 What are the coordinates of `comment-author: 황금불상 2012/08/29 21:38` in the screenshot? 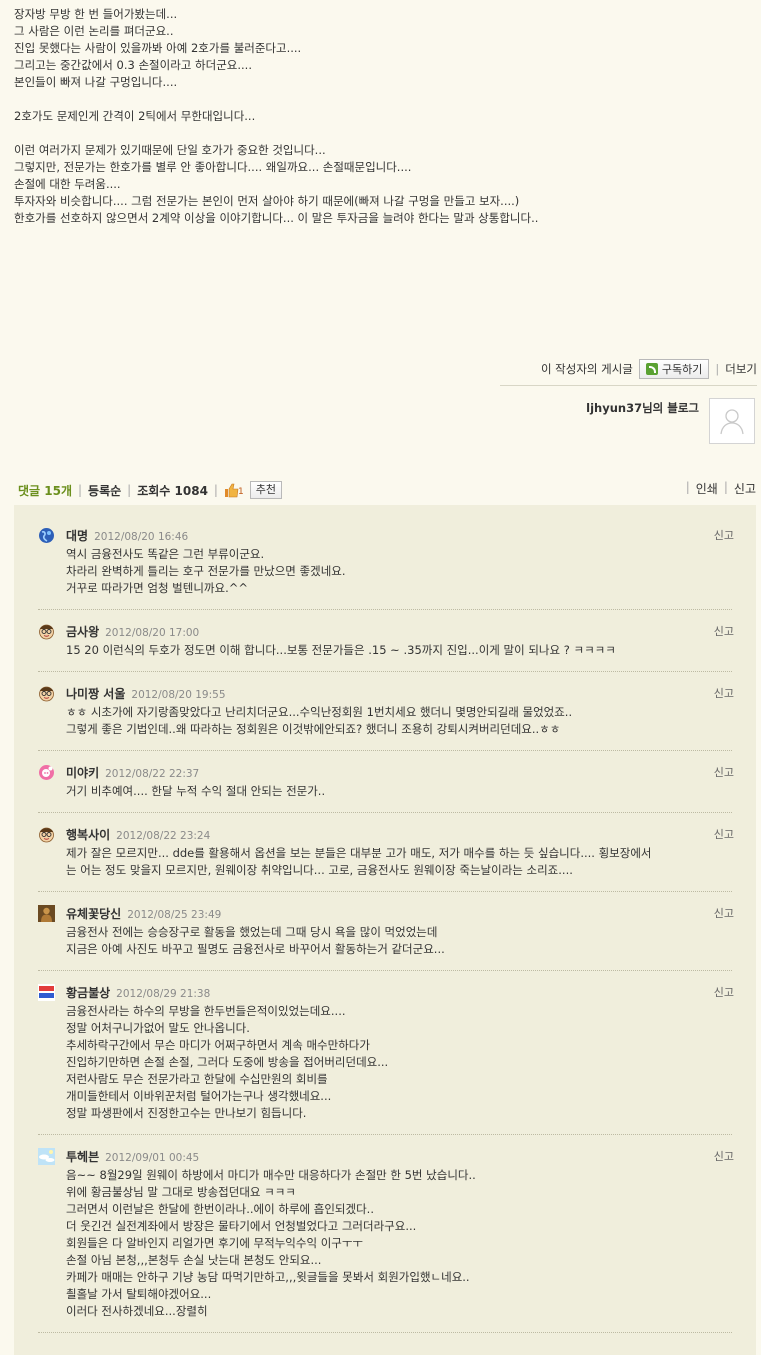 It's located at (138, 992).